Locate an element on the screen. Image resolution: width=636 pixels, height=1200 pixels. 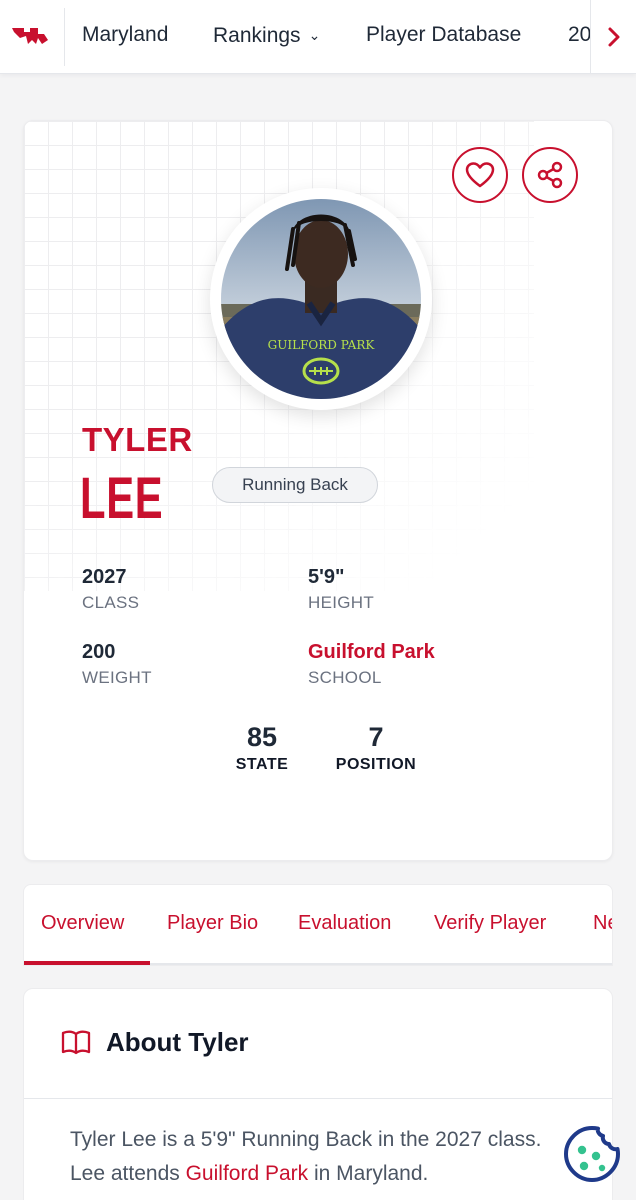
about-title: About Tyler is located at coordinates (177, 1042).